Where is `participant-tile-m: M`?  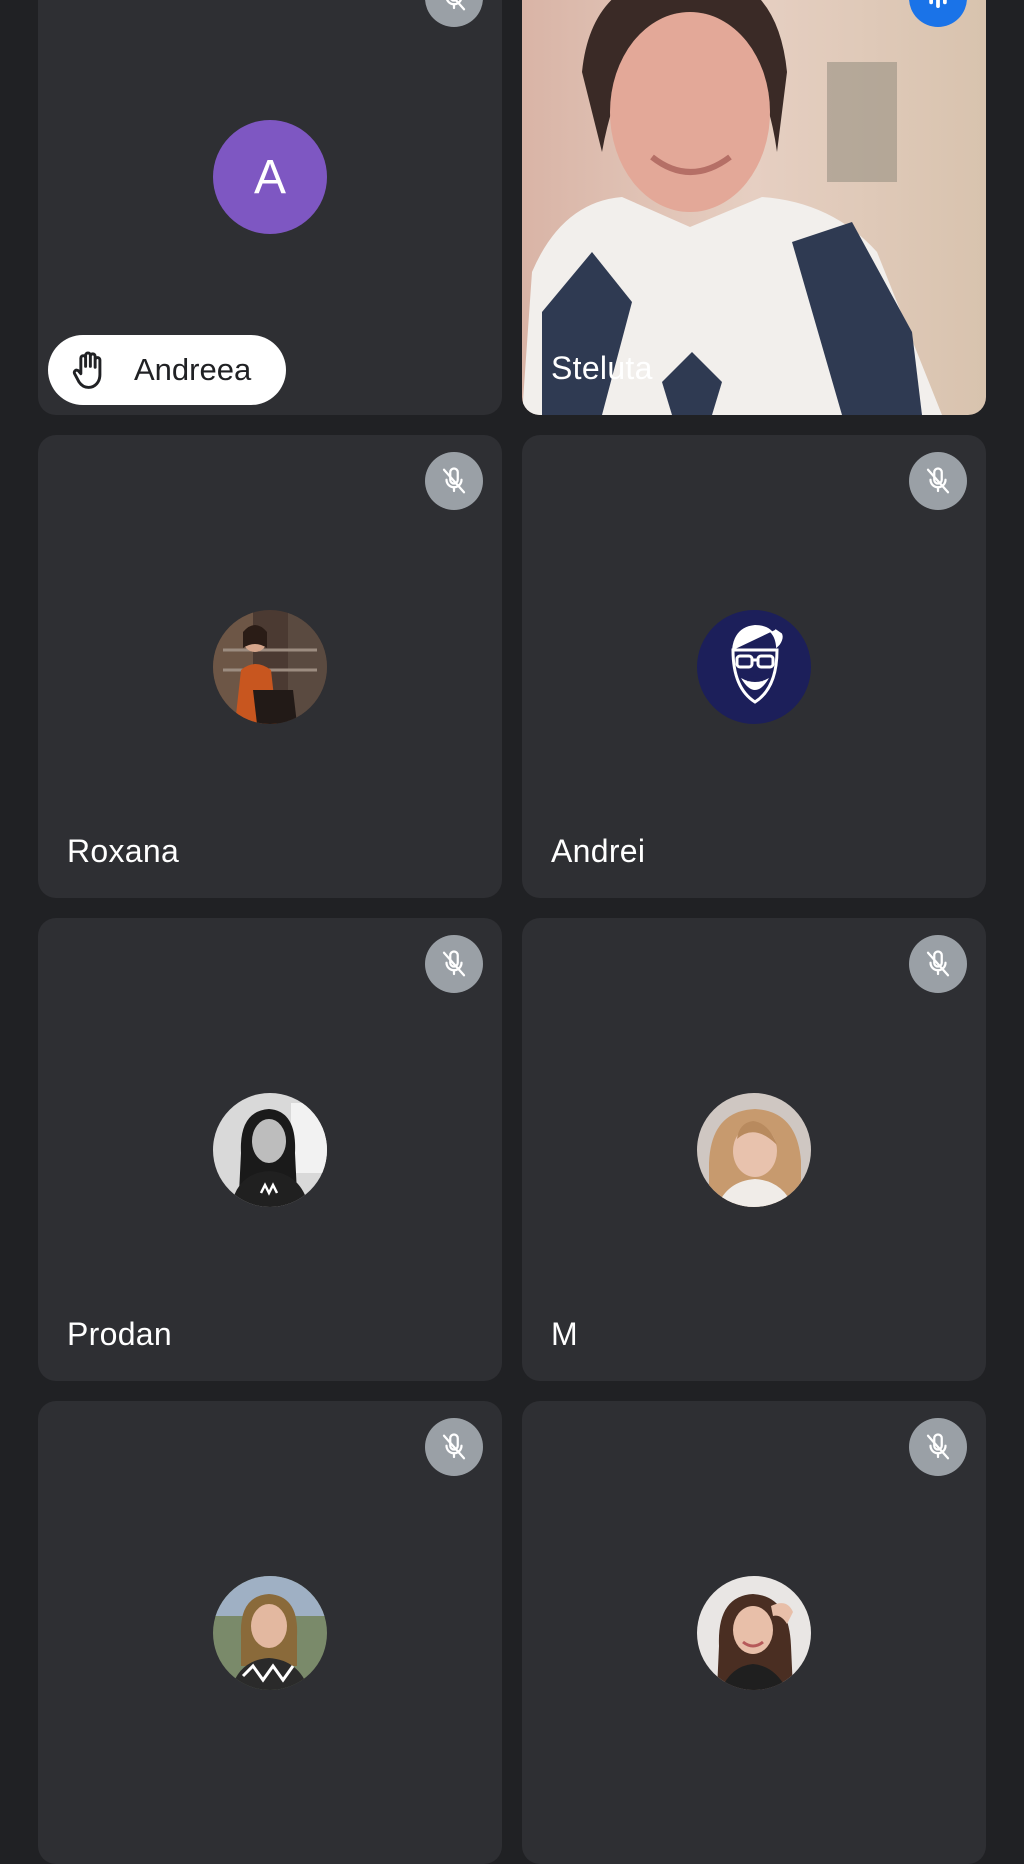 participant-tile-m: M is located at coordinates (754, 1149).